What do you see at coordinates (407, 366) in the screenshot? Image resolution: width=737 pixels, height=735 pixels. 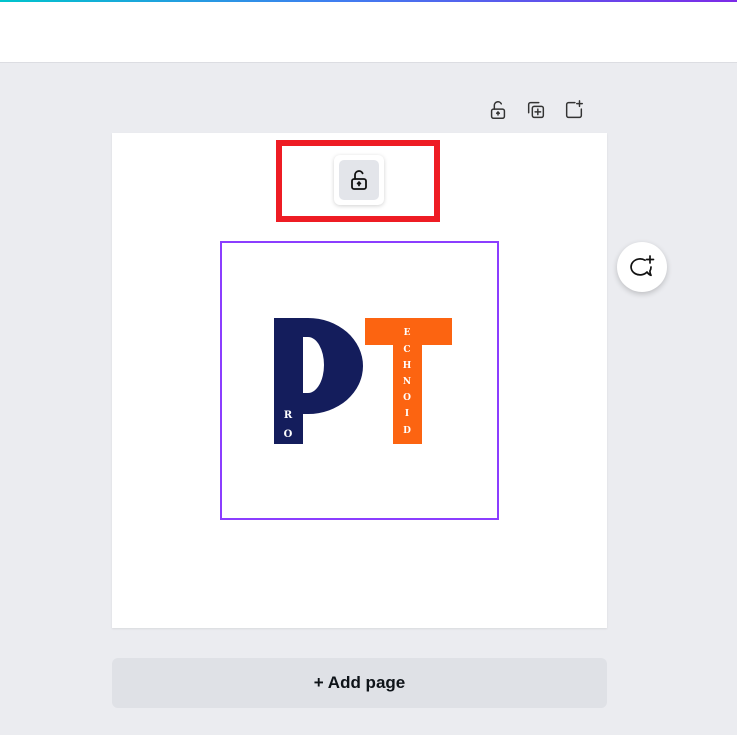 I see `logo-t-letter-h: H` at bounding box center [407, 366].